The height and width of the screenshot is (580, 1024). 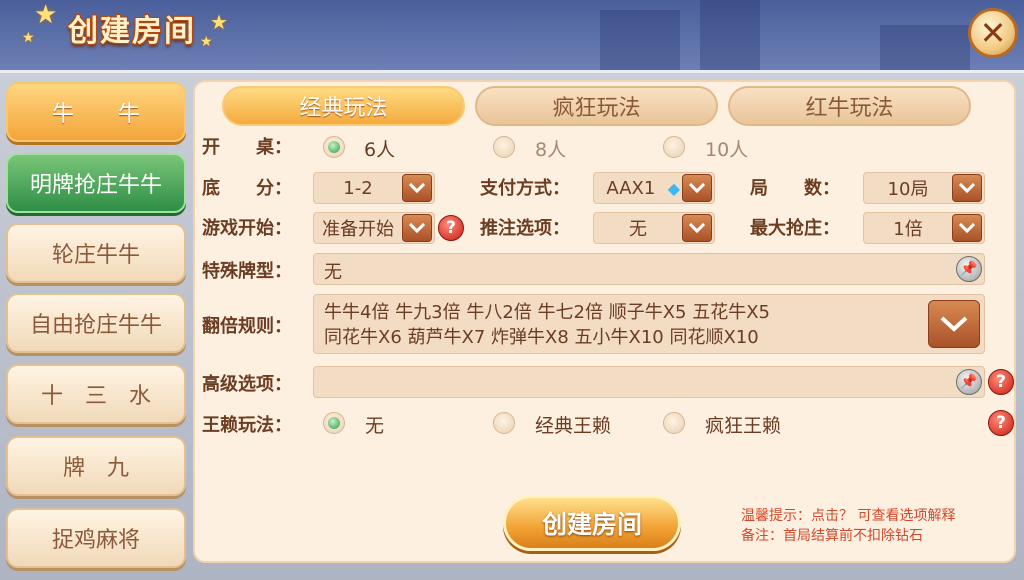 What do you see at coordinates (551, 150) in the screenshot?
I see `radio-8-label: 8人` at bounding box center [551, 150].